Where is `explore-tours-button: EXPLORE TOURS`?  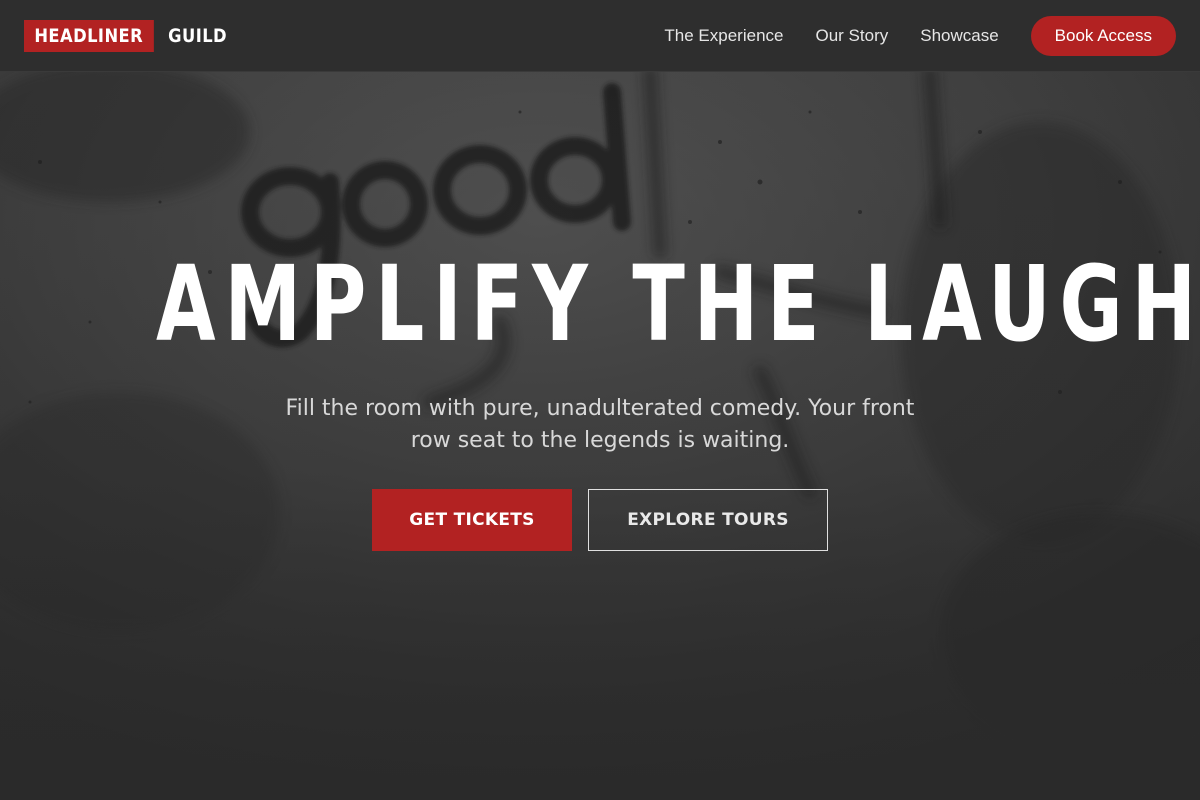 explore-tours-button: EXPLORE TOURS is located at coordinates (708, 520).